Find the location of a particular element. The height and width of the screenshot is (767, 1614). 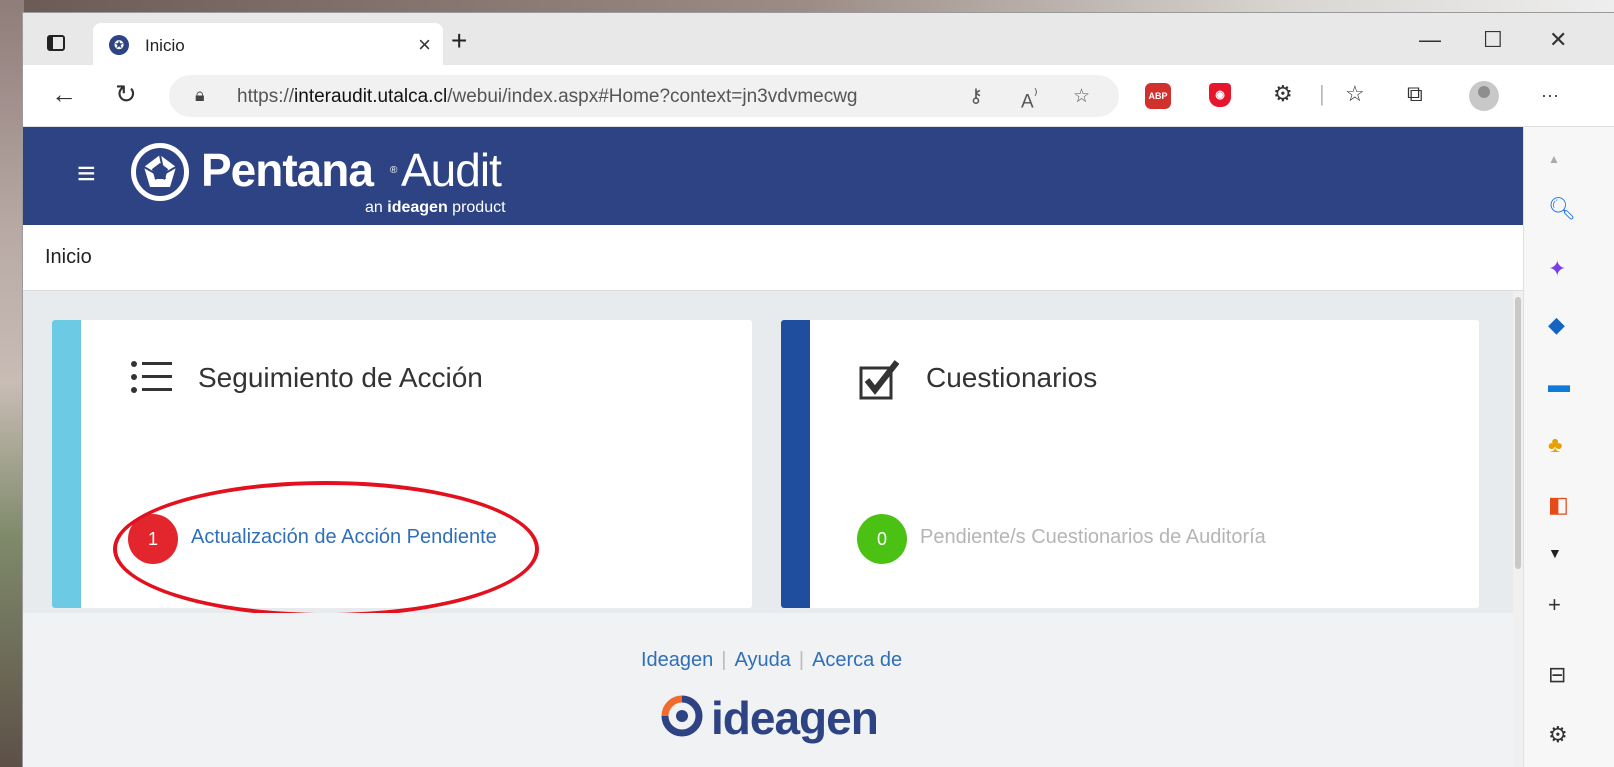

back-arrow-icon: ← is located at coordinates (64, 94).